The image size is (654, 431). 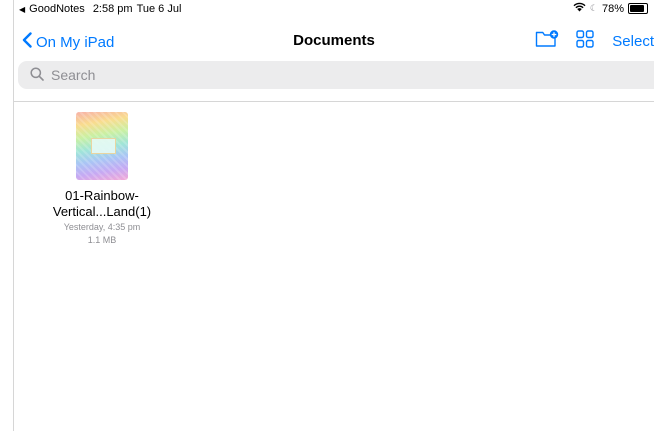 I want to click on nav-actions: Select, so click(x=594, y=41).